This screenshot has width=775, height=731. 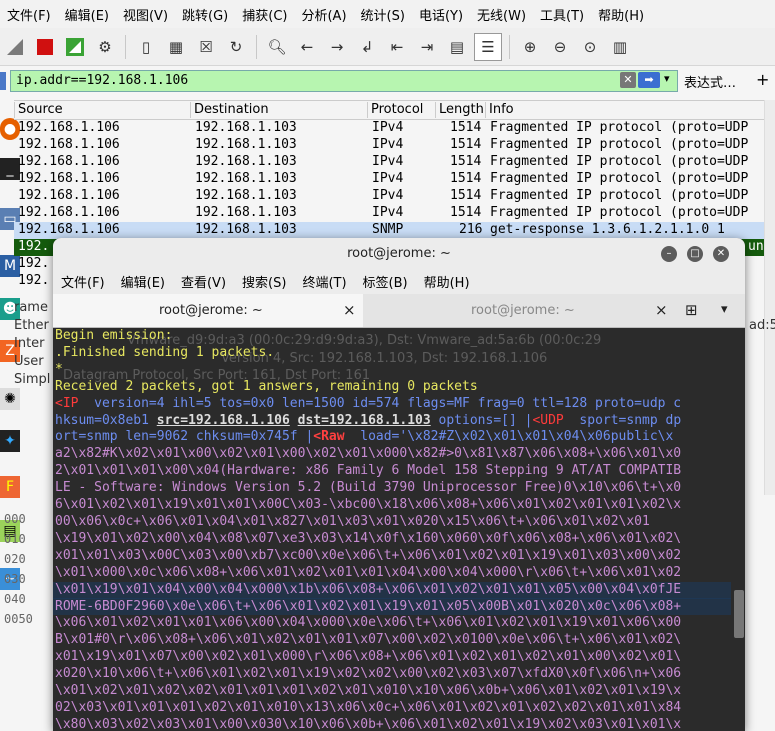 I want to click on shark-fin-icon, so click(x=15, y=47).